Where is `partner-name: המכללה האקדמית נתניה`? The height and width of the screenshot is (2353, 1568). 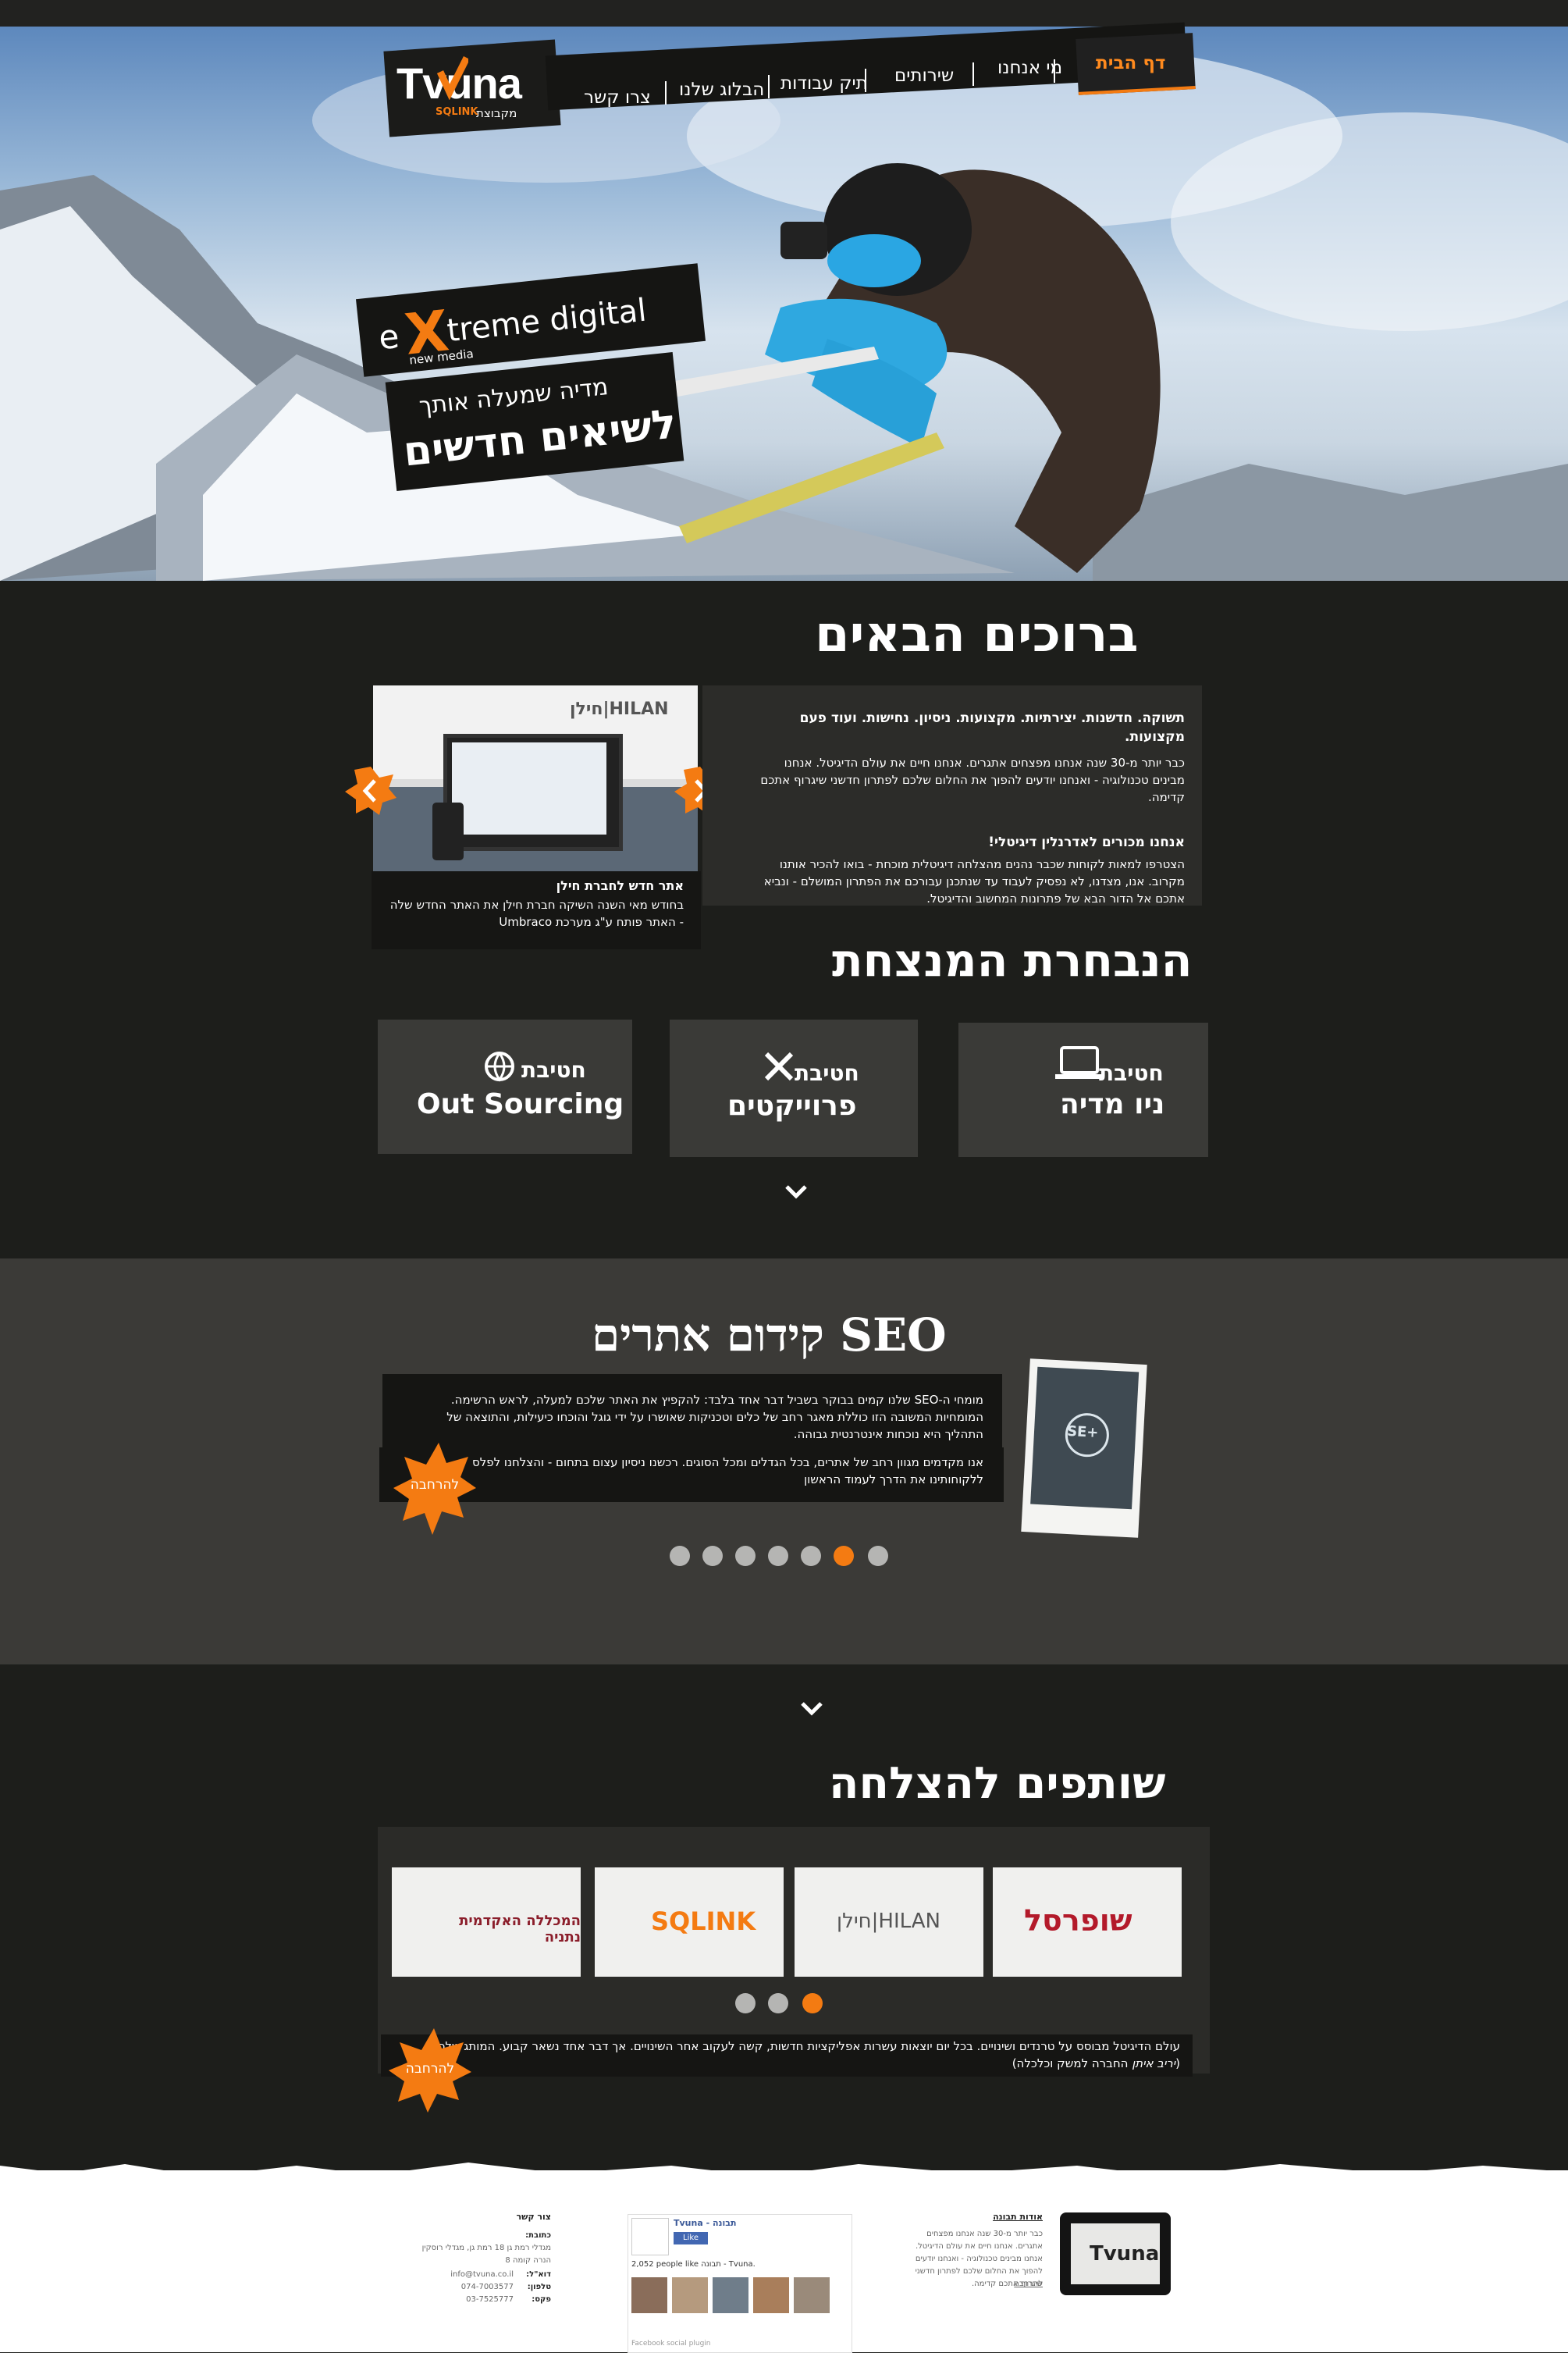 partner-name: המכללה האקדמית נתניה is located at coordinates (520, 1929).